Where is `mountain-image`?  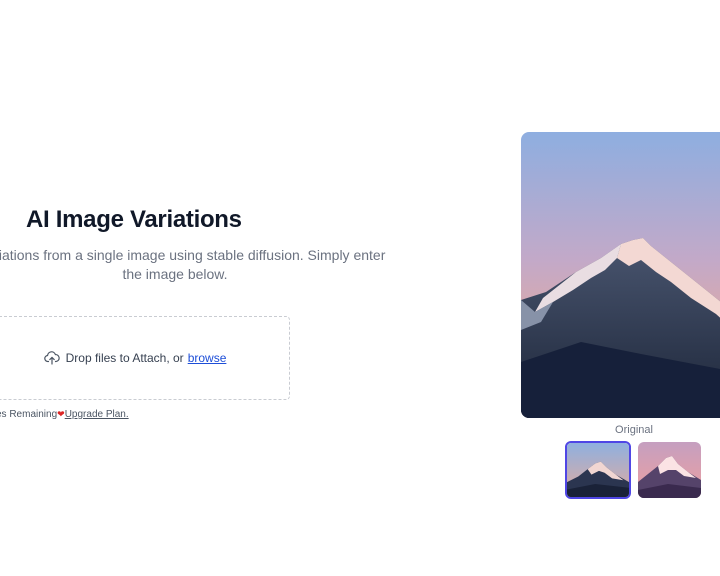 mountain-image is located at coordinates (620, 275).